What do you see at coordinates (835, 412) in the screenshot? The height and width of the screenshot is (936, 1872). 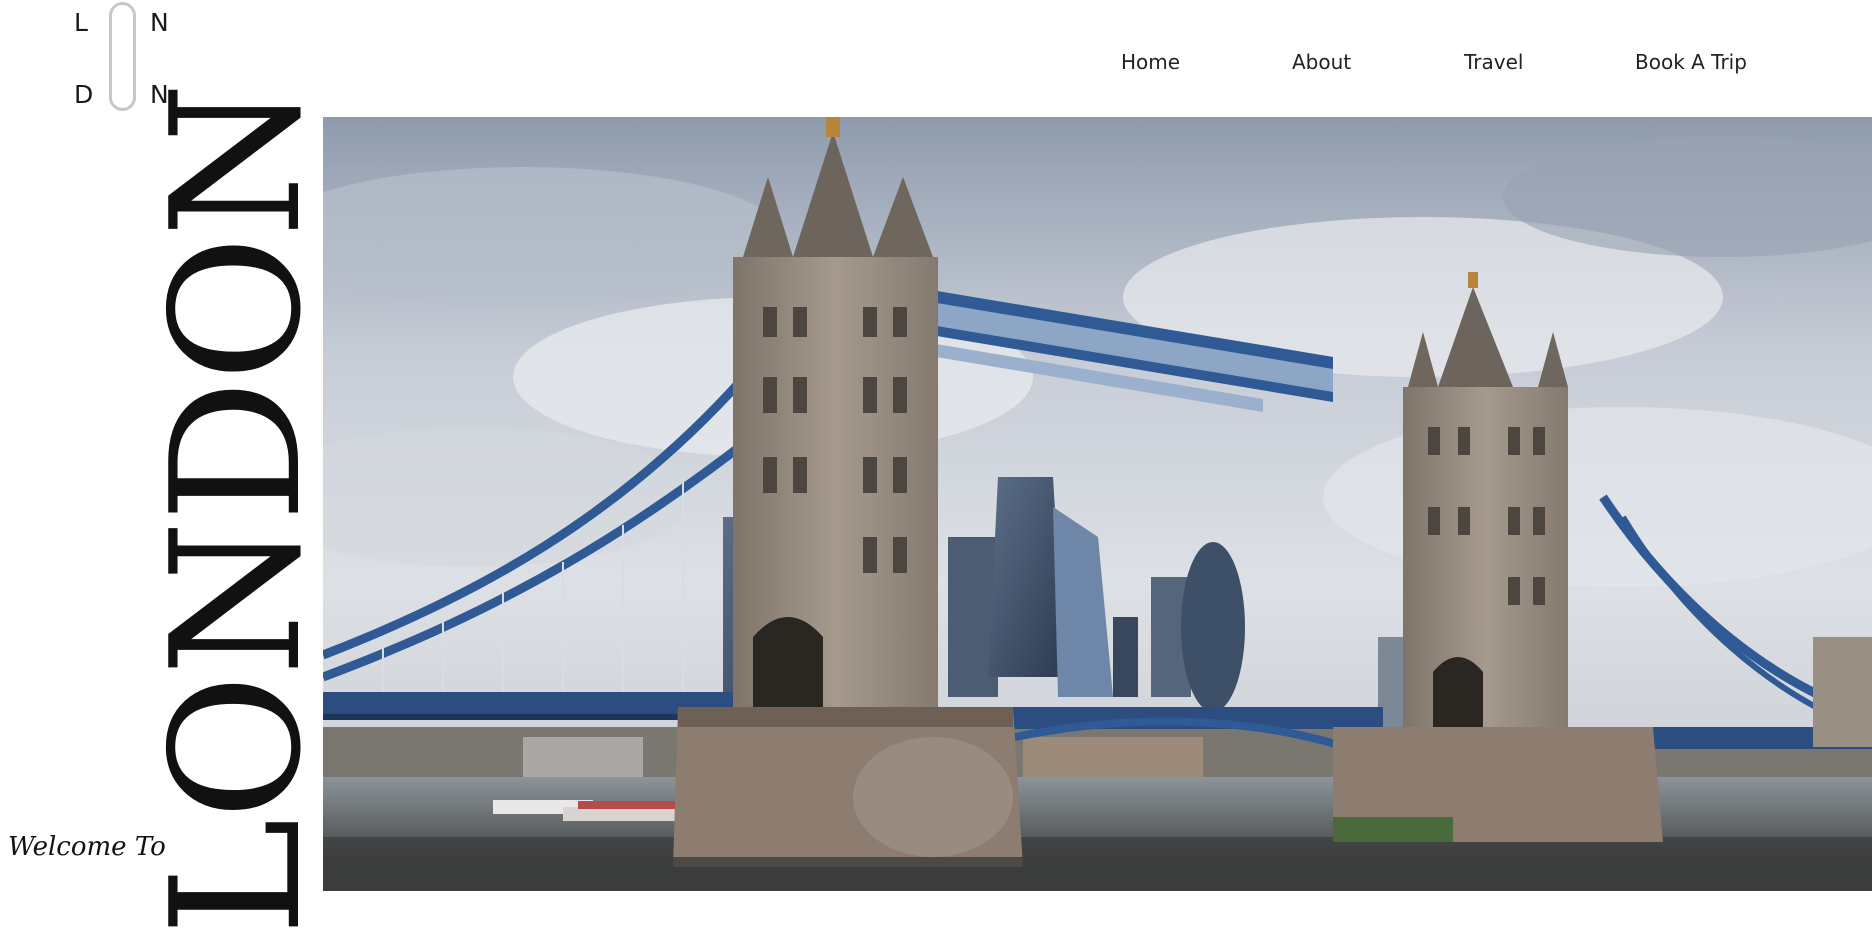 I see `left-tower` at bounding box center [835, 412].